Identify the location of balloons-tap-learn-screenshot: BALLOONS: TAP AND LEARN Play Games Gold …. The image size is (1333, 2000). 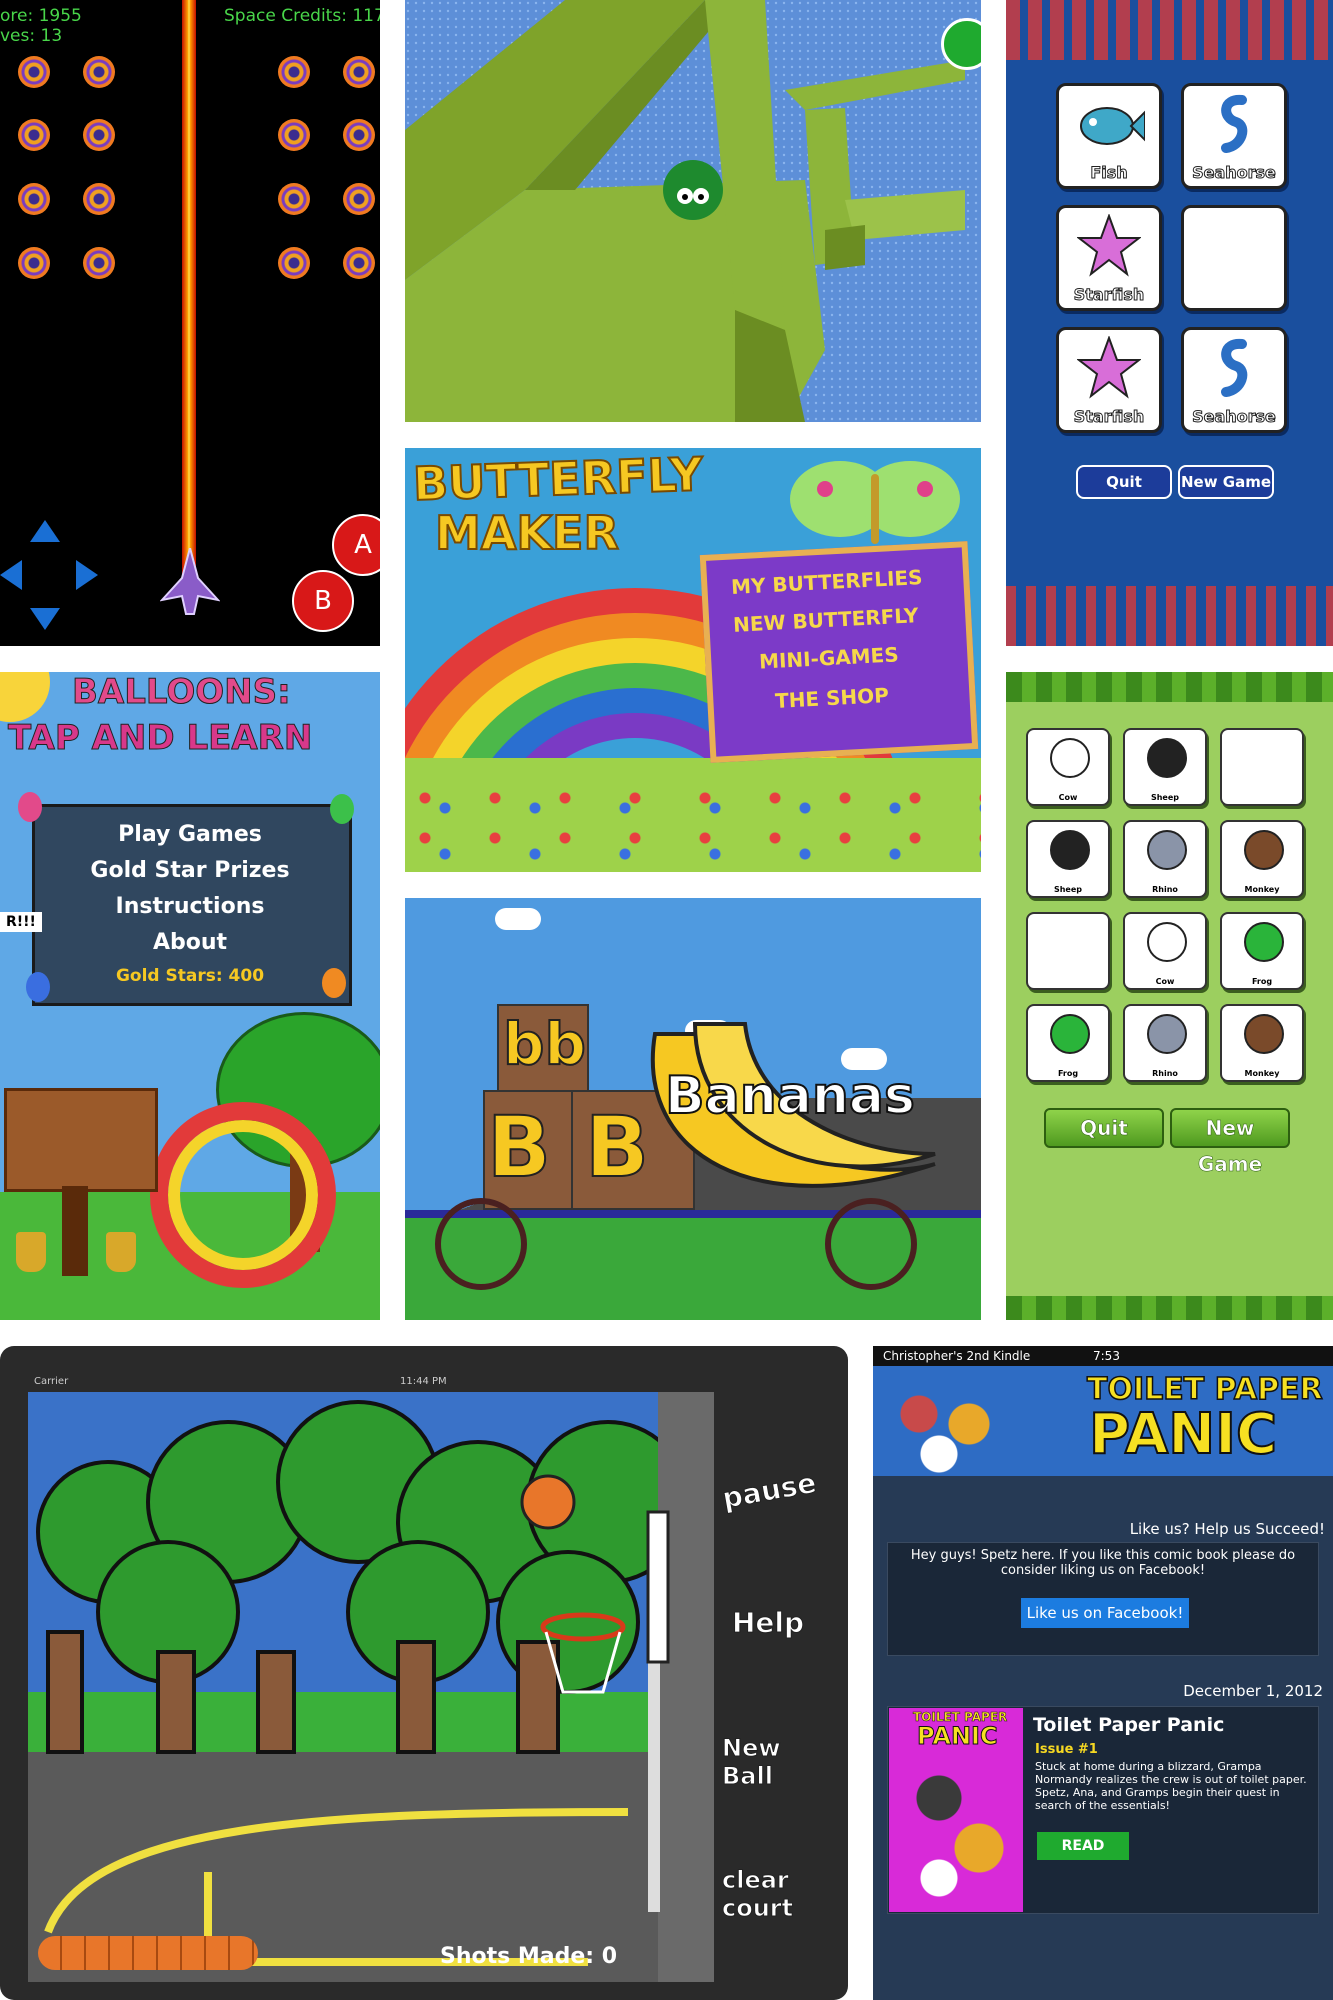
(190, 996).